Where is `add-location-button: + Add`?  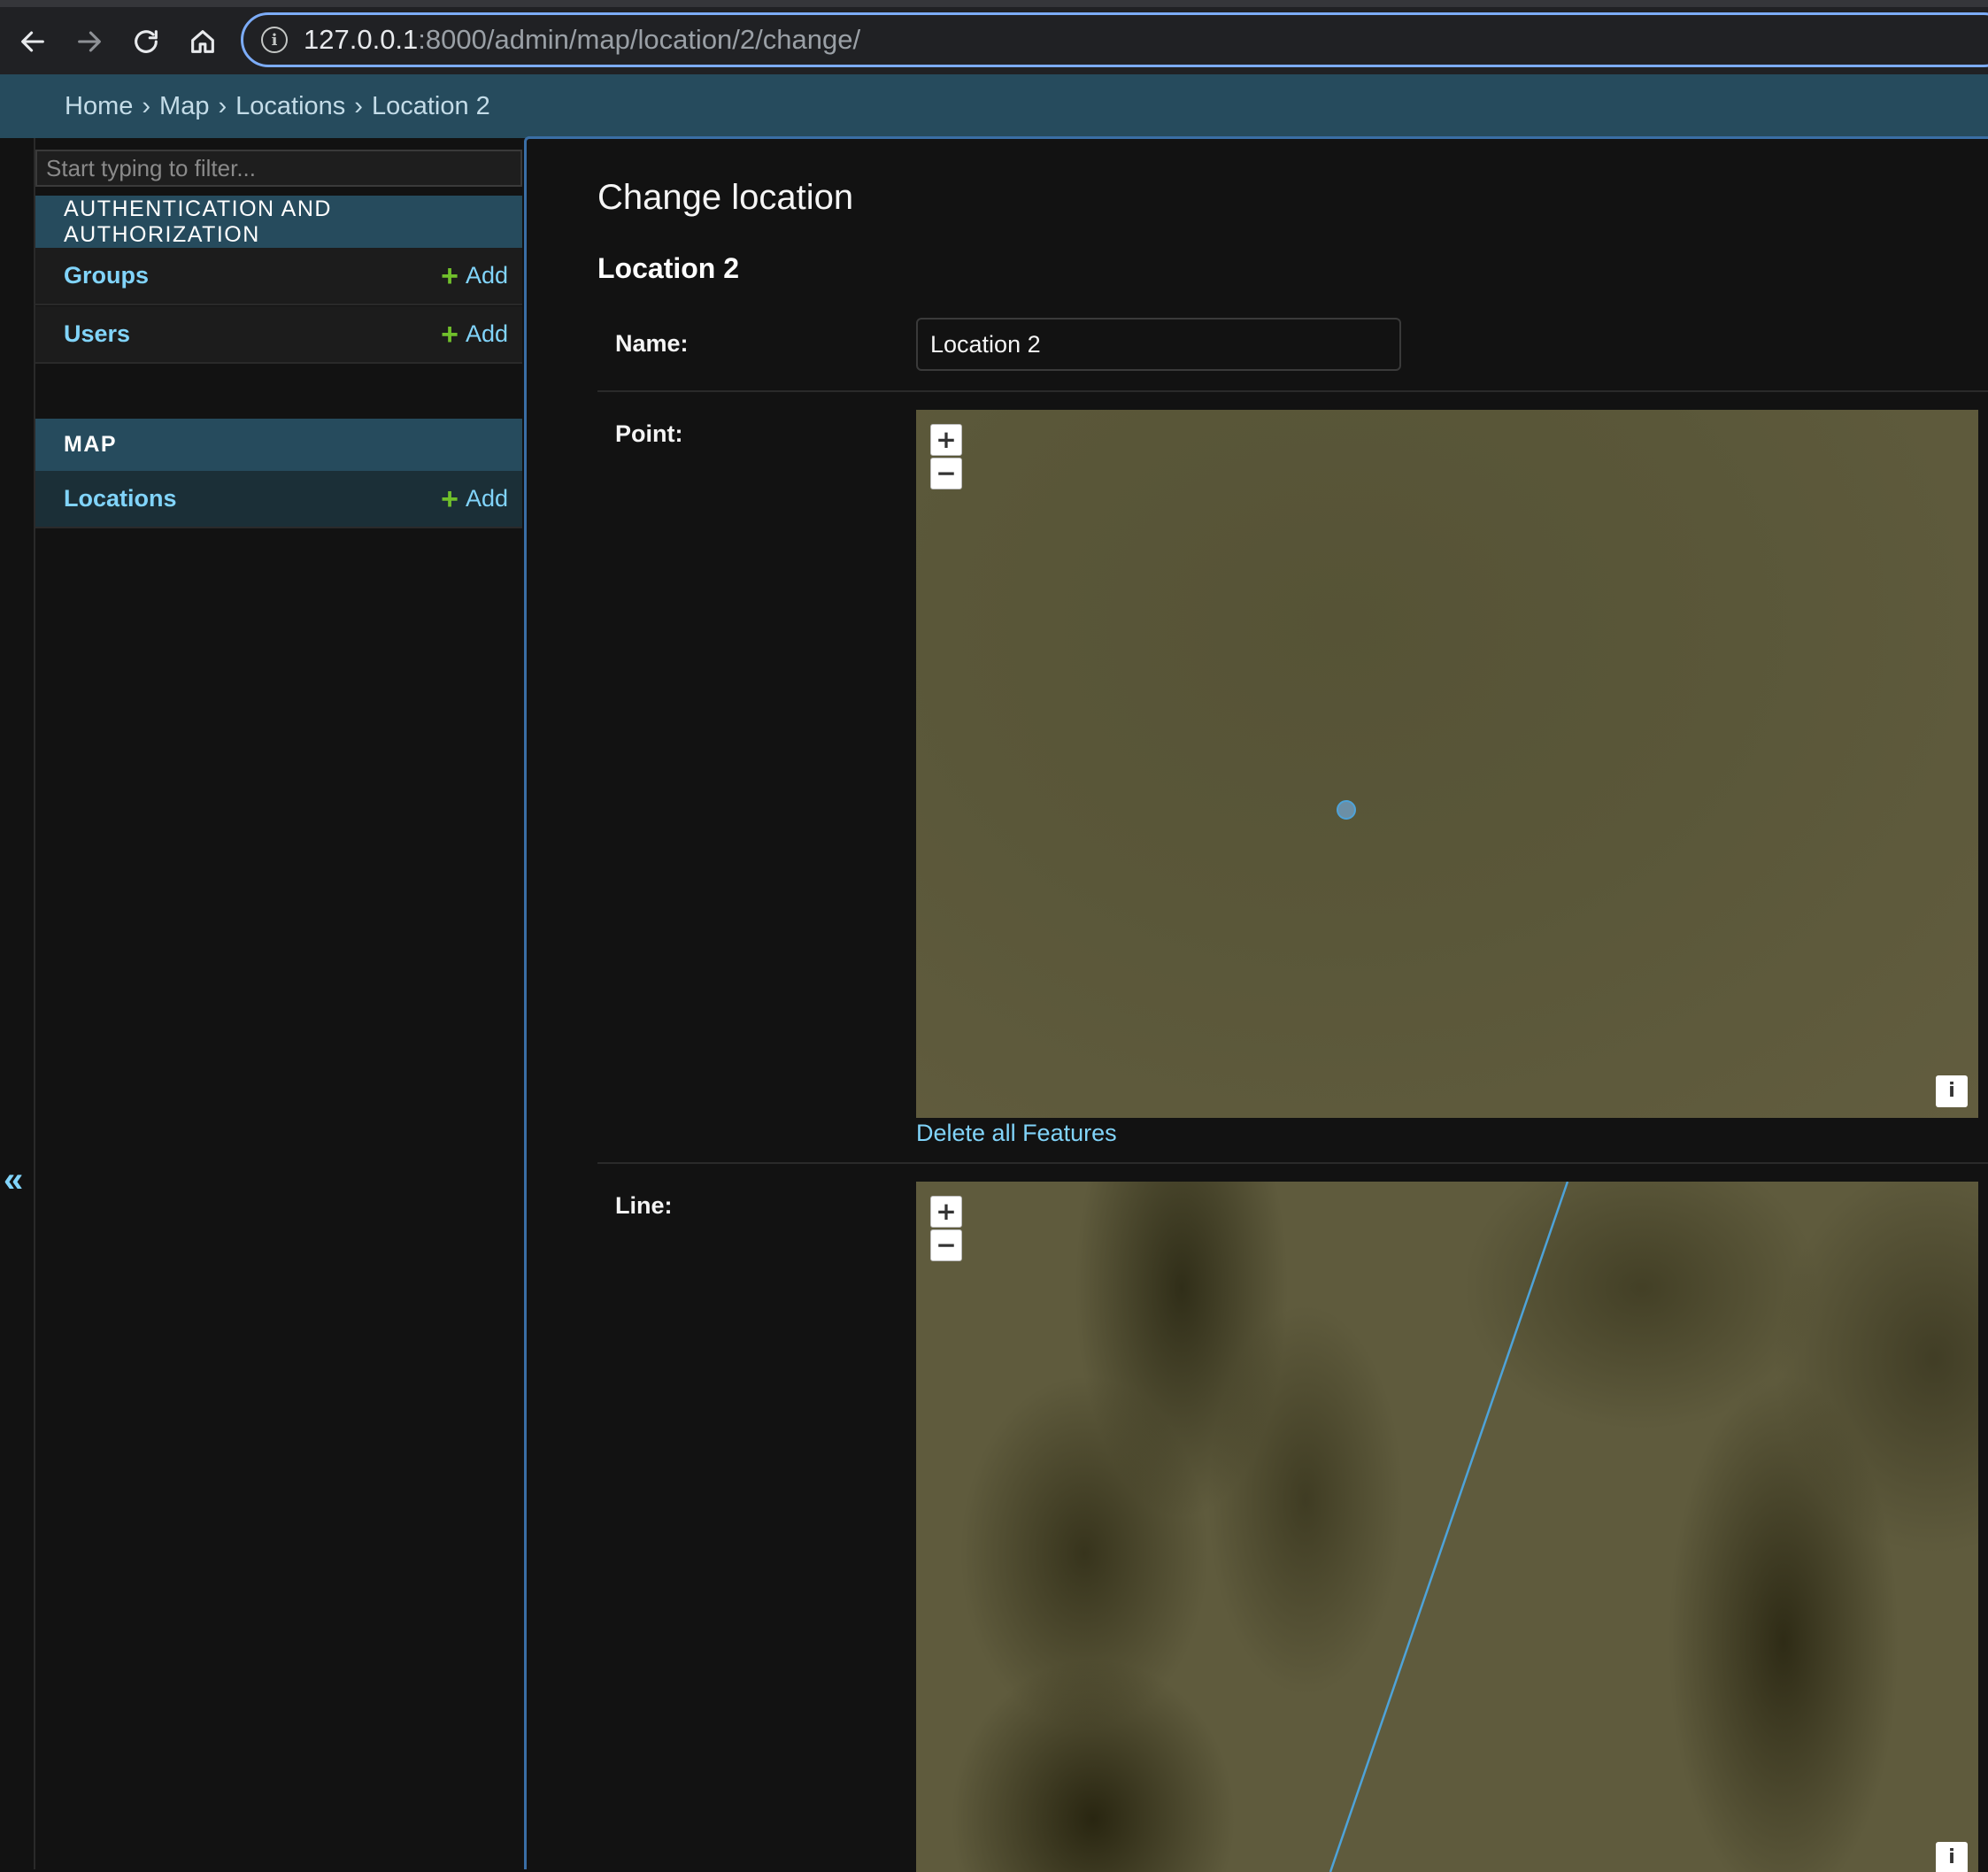 add-location-button: + Add is located at coordinates (474, 499).